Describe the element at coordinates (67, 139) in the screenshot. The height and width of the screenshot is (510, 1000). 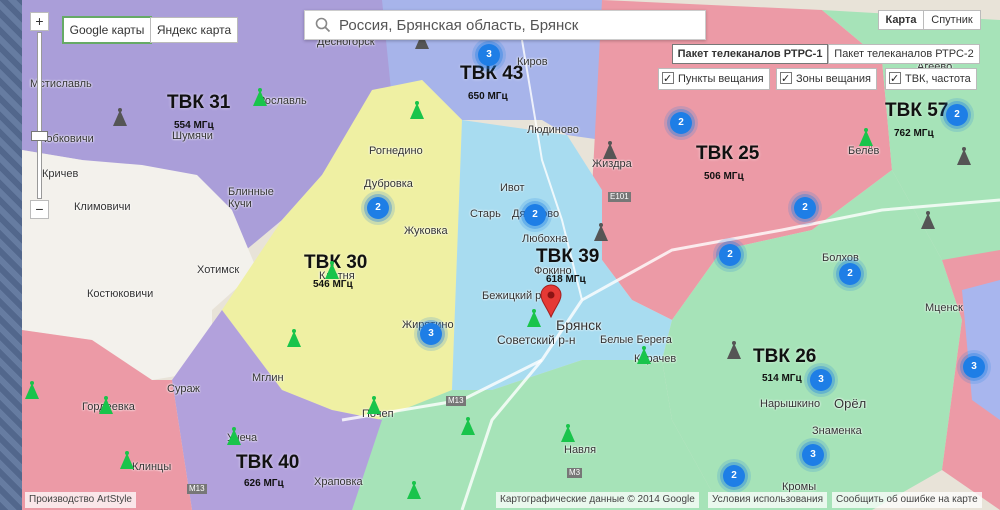
I see `place-label: Кобковичи` at that location.